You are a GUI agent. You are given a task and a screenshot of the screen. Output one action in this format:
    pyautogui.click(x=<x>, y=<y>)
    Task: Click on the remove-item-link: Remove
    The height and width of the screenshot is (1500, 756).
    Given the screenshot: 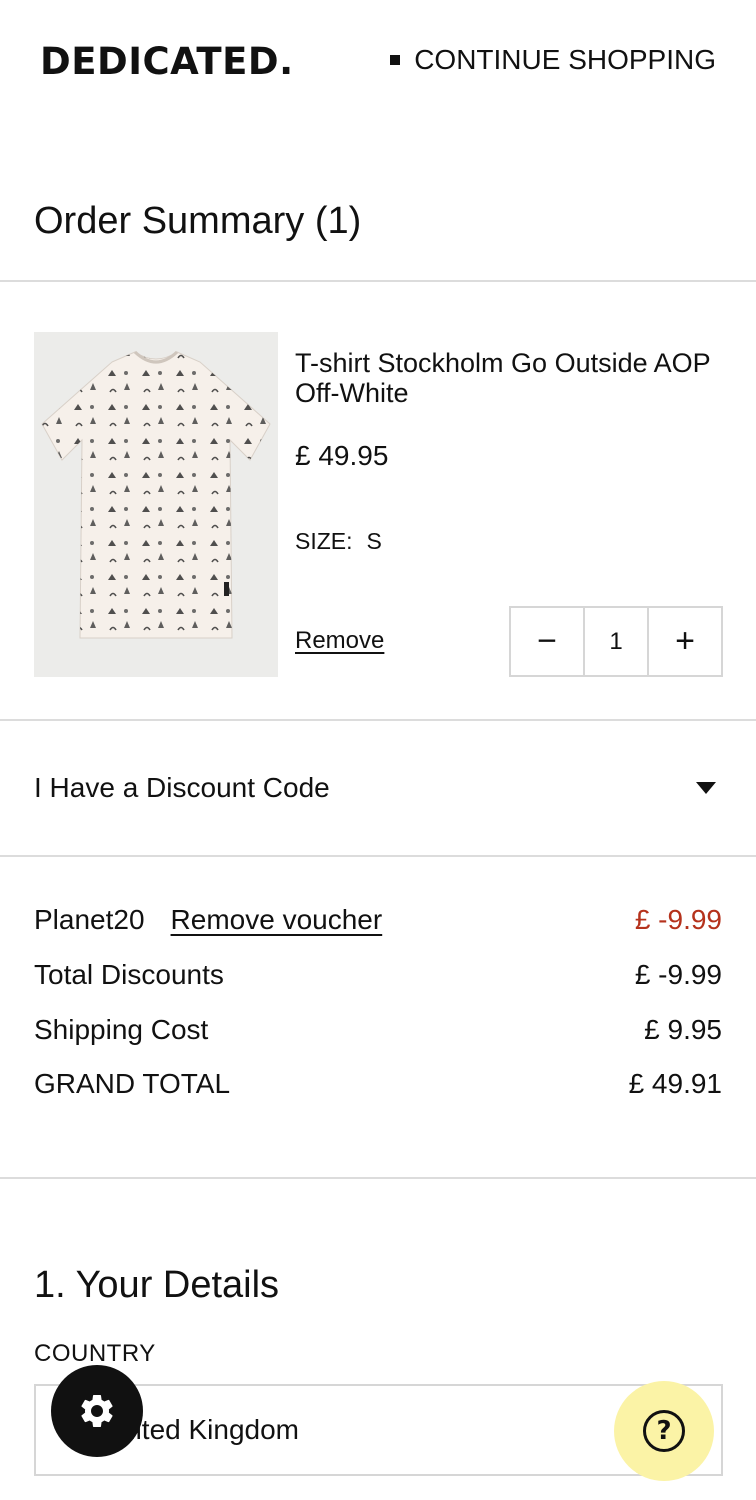 What is the action you would take?
    pyautogui.click(x=339, y=641)
    